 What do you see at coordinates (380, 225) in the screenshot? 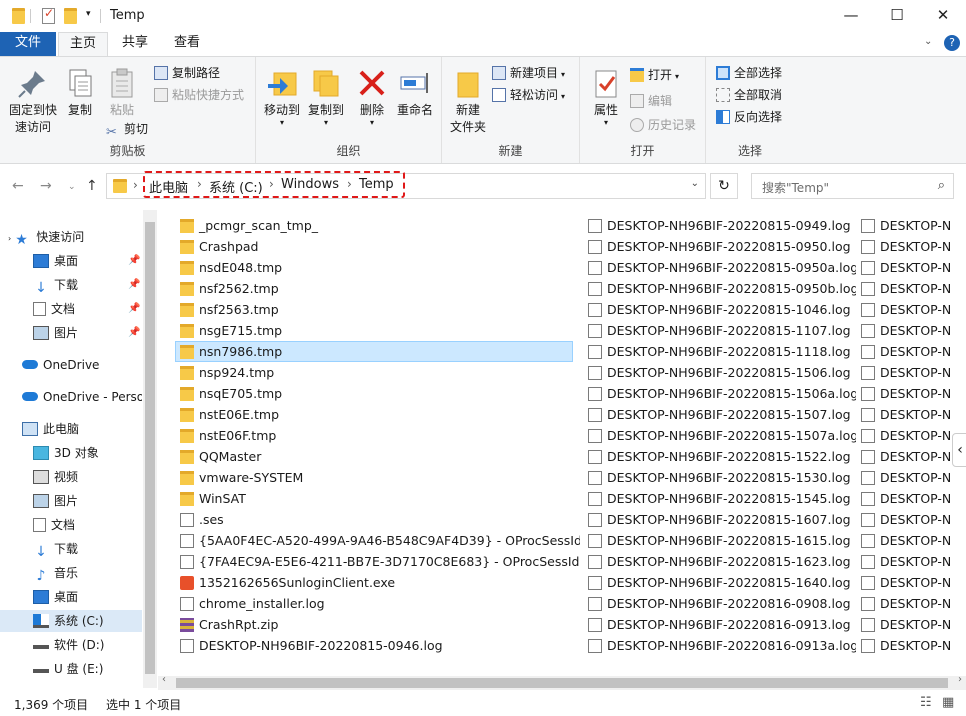
I see `file-row: _pcmgr_scan_tmp_` at bounding box center [380, 225].